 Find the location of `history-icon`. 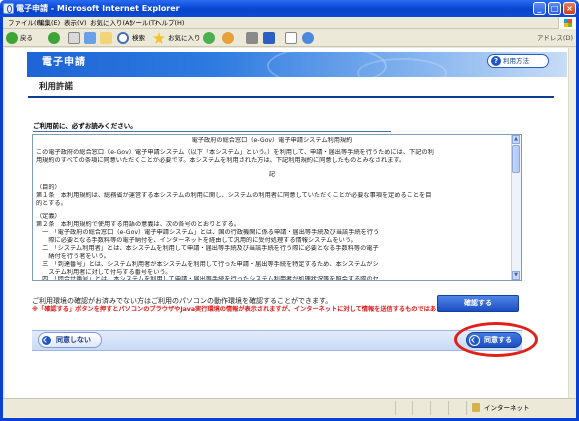

history-icon is located at coordinates (209, 38).